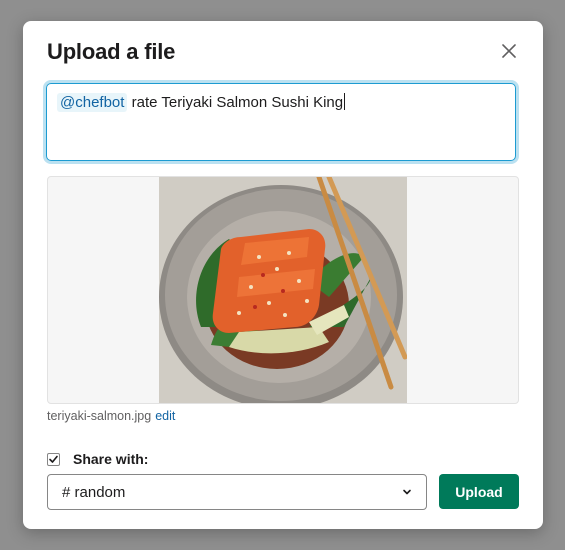 The height and width of the screenshot is (550, 565). I want to click on file-name-row: teriyaki-salmon.jpg edit, so click(111, 416).